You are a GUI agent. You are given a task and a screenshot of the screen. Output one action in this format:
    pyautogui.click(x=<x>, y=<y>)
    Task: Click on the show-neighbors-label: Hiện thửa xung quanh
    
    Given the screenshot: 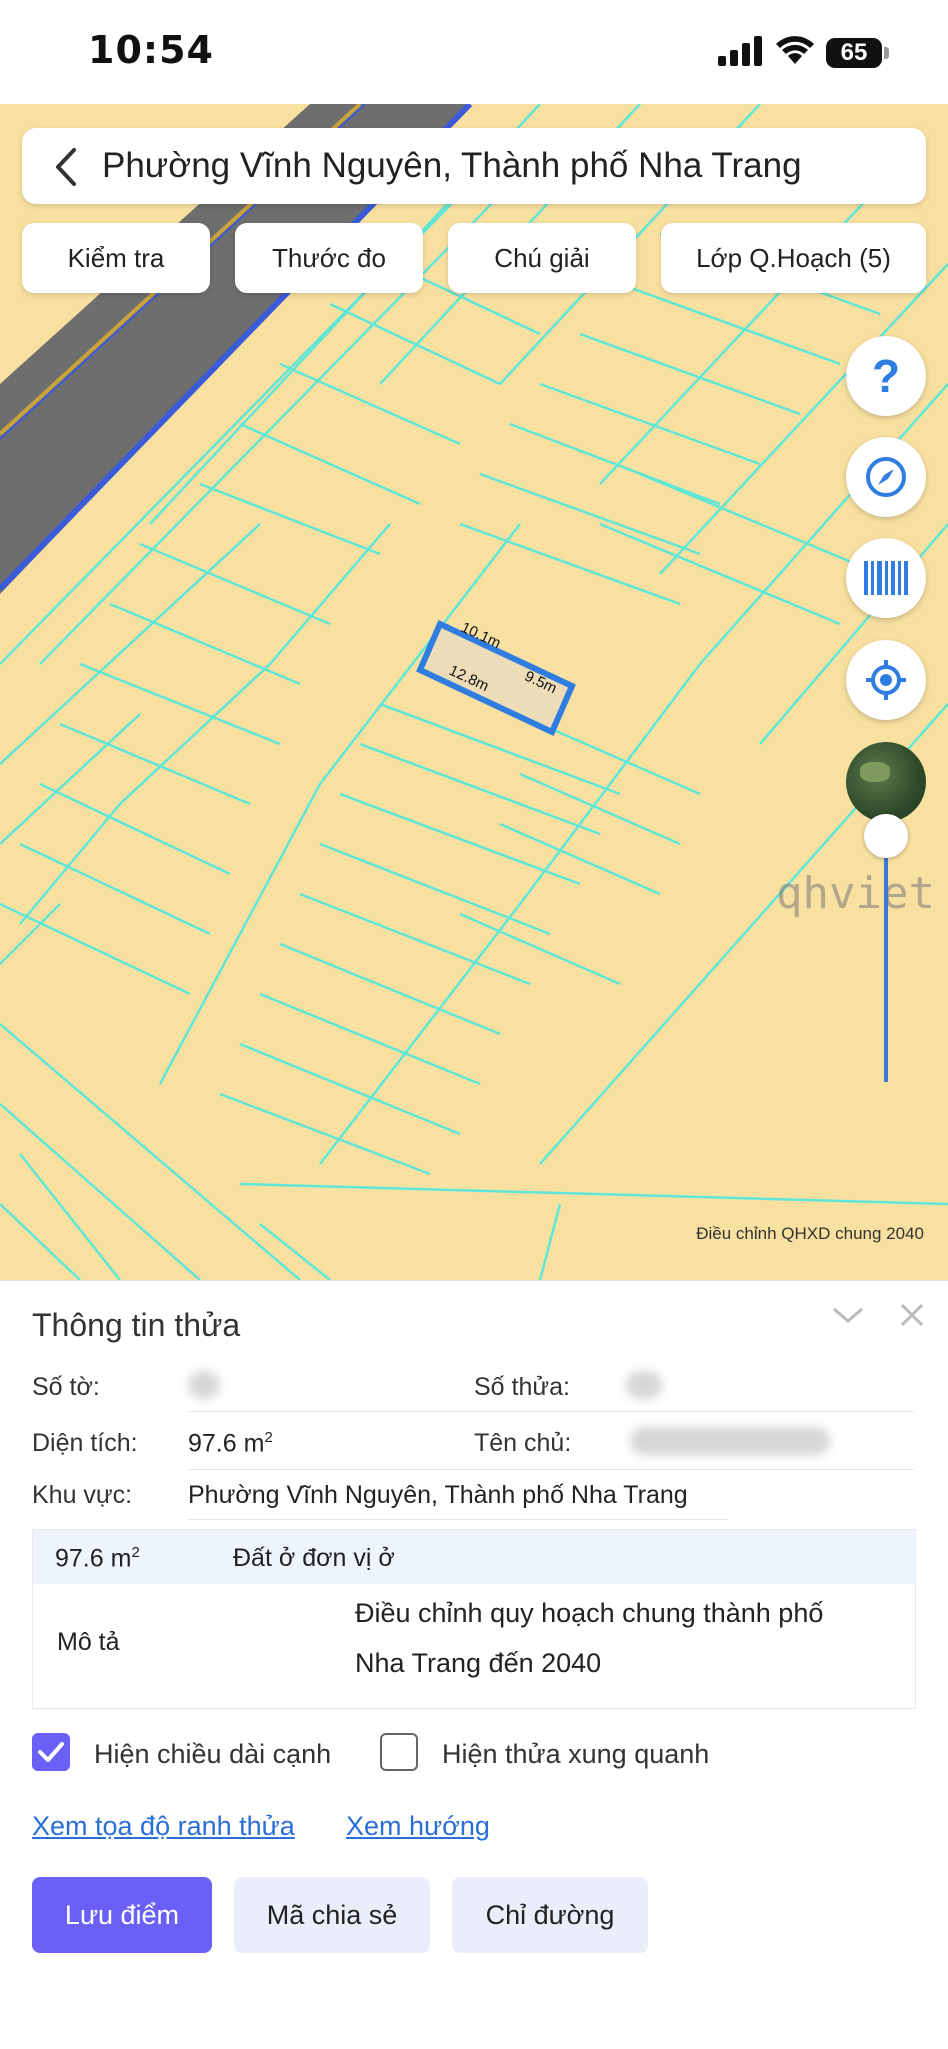 What is the action you would take?
    pyautogui.click(x=576, y=1754)
    